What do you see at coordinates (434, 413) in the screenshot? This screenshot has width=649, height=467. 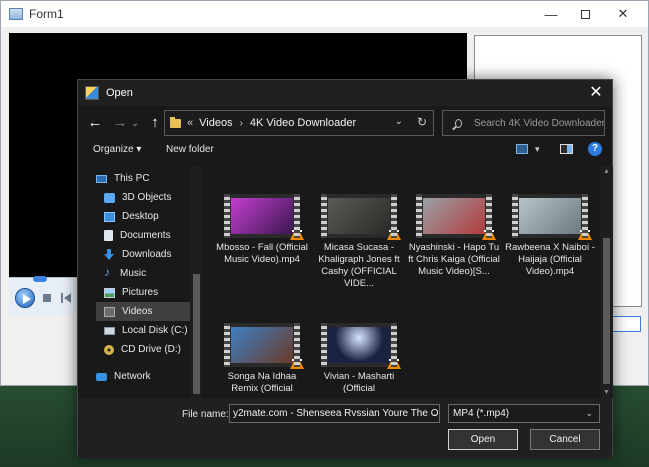 I see `file-name-dropdown-icon: ⌄` at bounding box center [434, 413].